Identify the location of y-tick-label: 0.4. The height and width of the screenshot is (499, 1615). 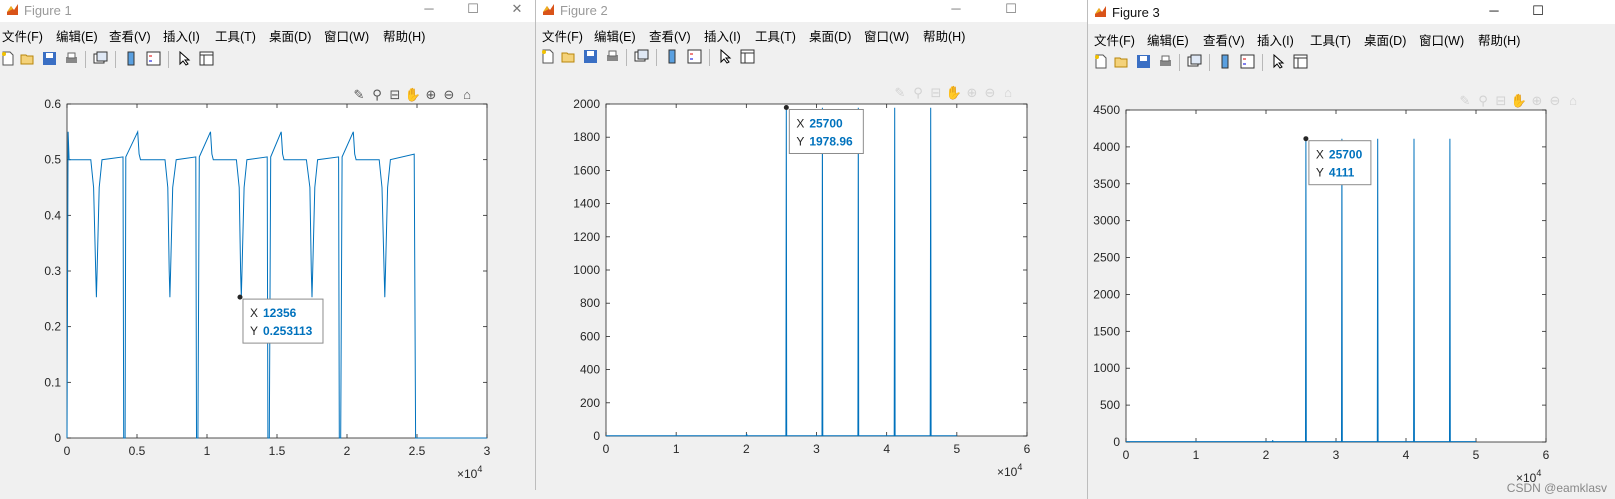
(52, 215).